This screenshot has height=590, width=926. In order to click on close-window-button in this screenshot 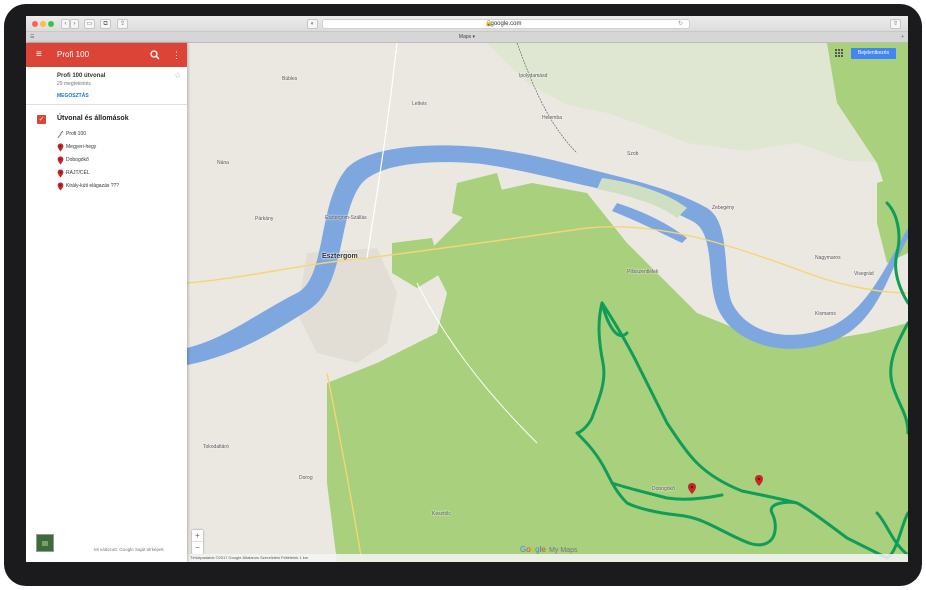, I will do `click(35, 24)`.